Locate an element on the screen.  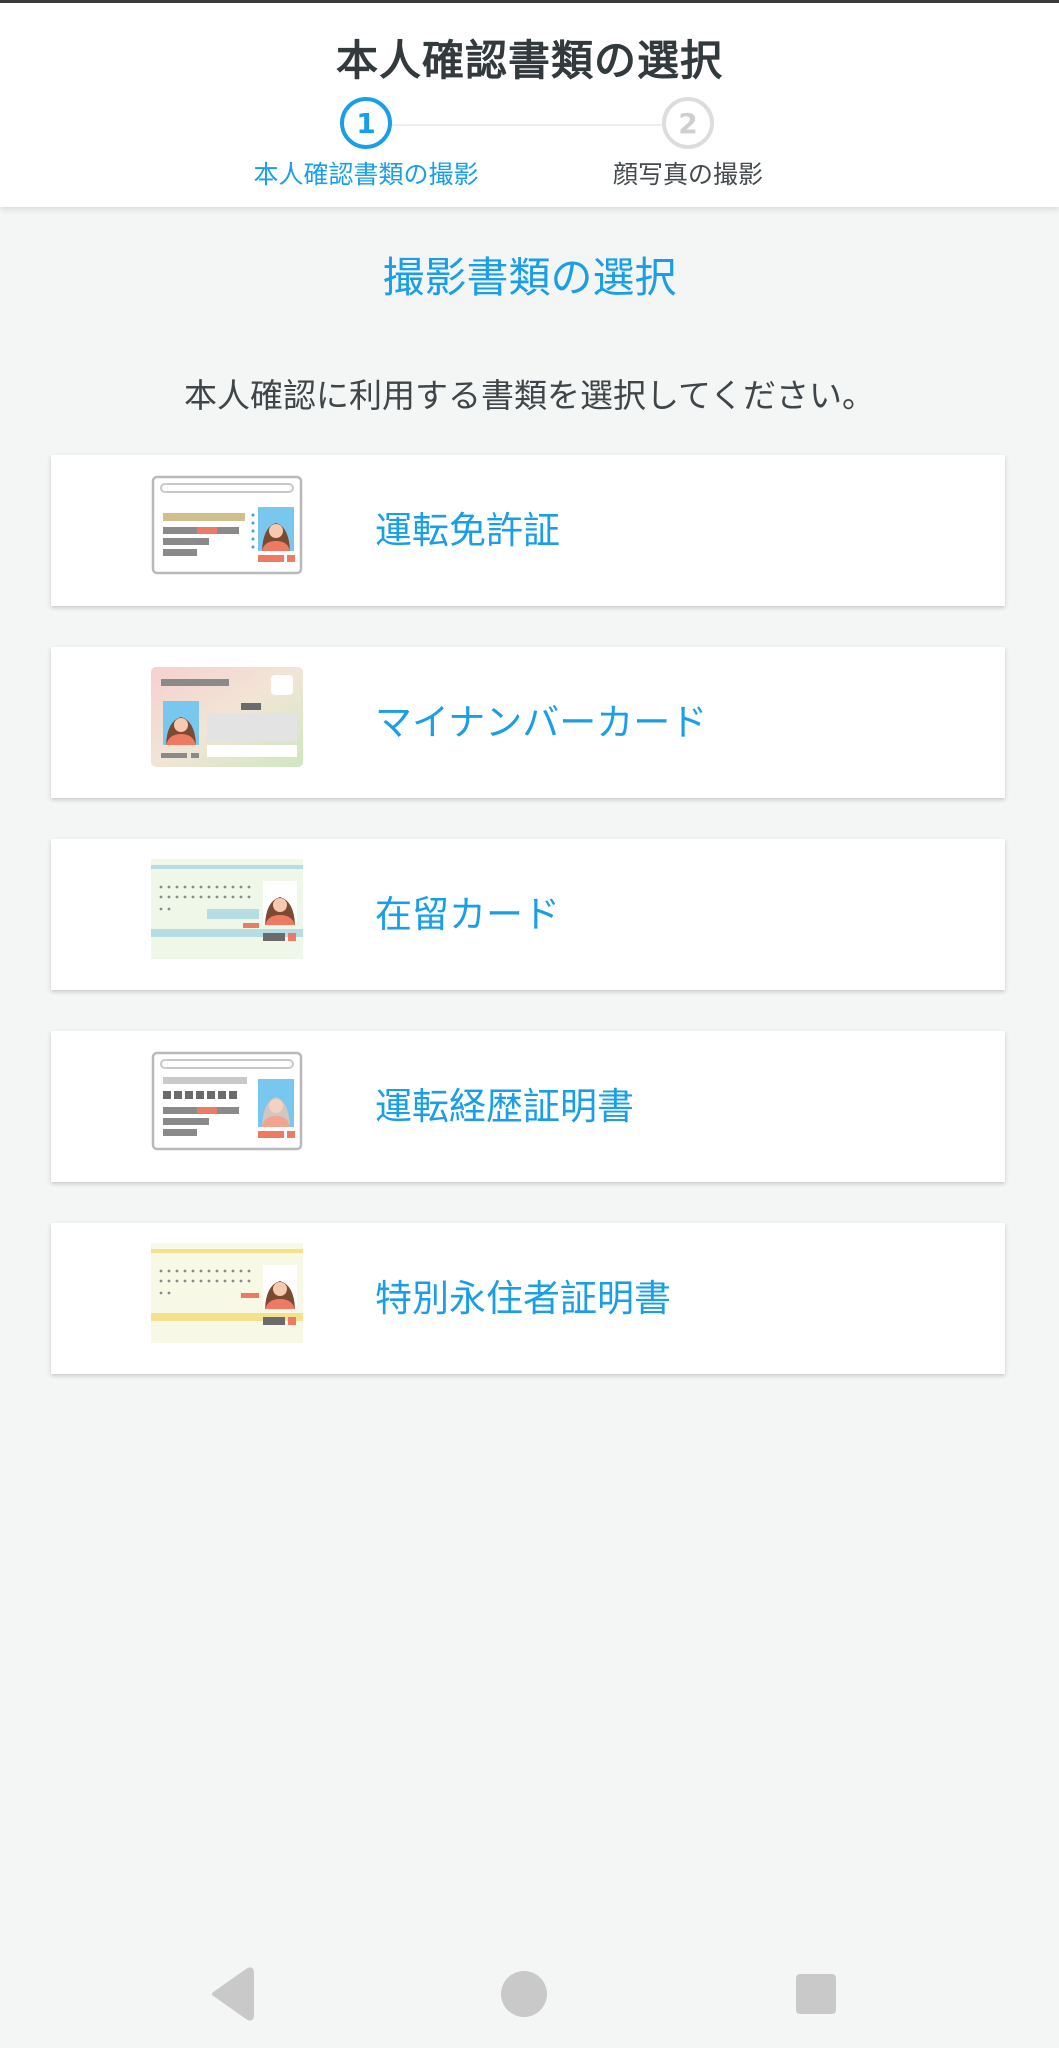
document-option-special-permanent-resident-certificate: 特別永住者証明書 is located at coordinates (528, 1298).